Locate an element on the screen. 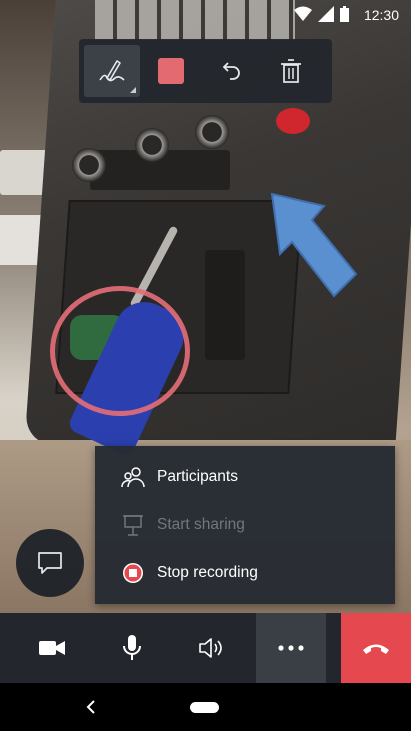 Image resolution: width=411 pixels, height=731 pixels. speaker-toggle-button is located at coordinates (212, 648).